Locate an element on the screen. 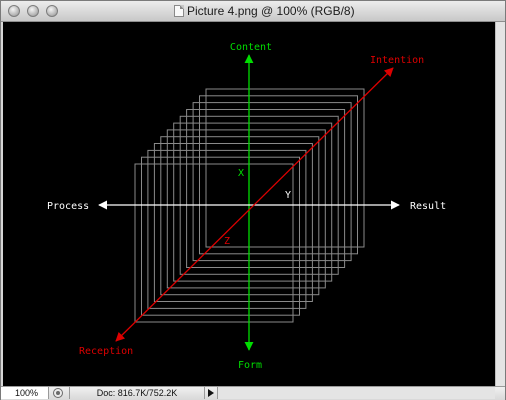  result-label: Result is located at coordinates (428, 206).